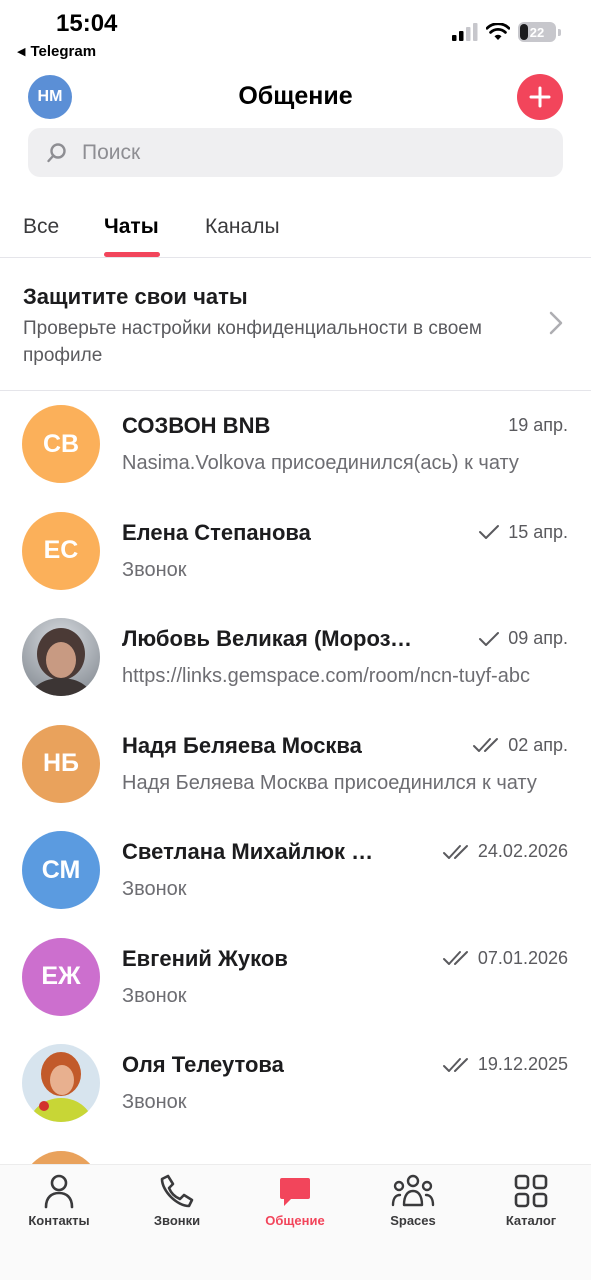 The height and width of the screenshot is (1280, 591). What do you see at coordinates (177, 1191) in the screenshot?
I see `phone-icon` at bounding box center [177, 1191].